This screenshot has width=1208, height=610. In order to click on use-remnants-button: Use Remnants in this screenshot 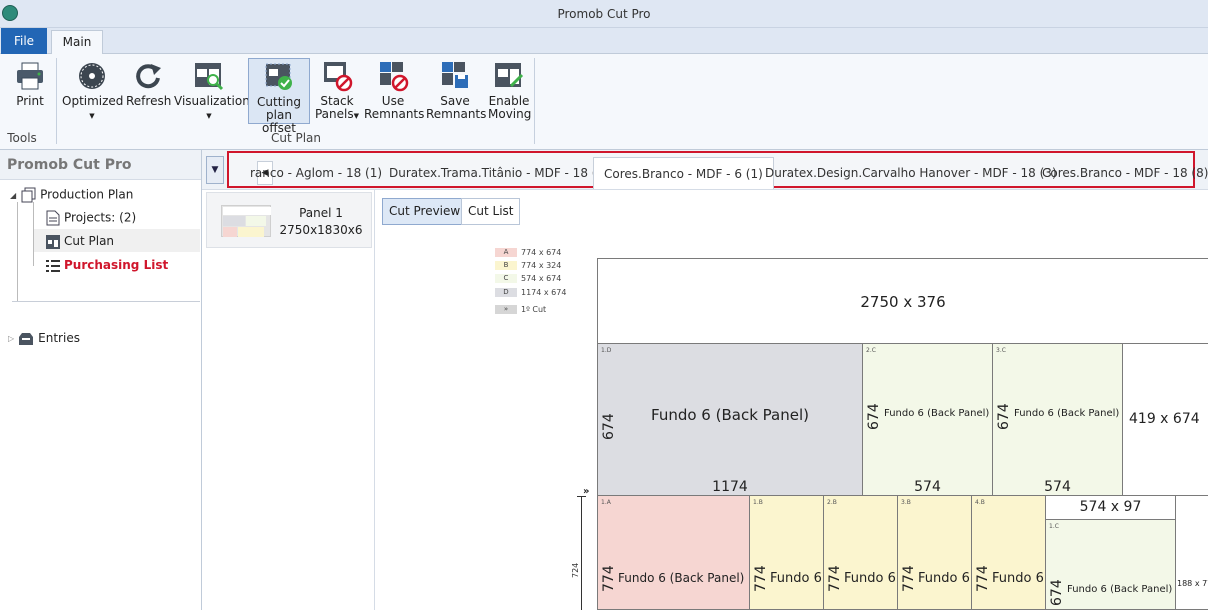, I will do `click(394, 91)`.